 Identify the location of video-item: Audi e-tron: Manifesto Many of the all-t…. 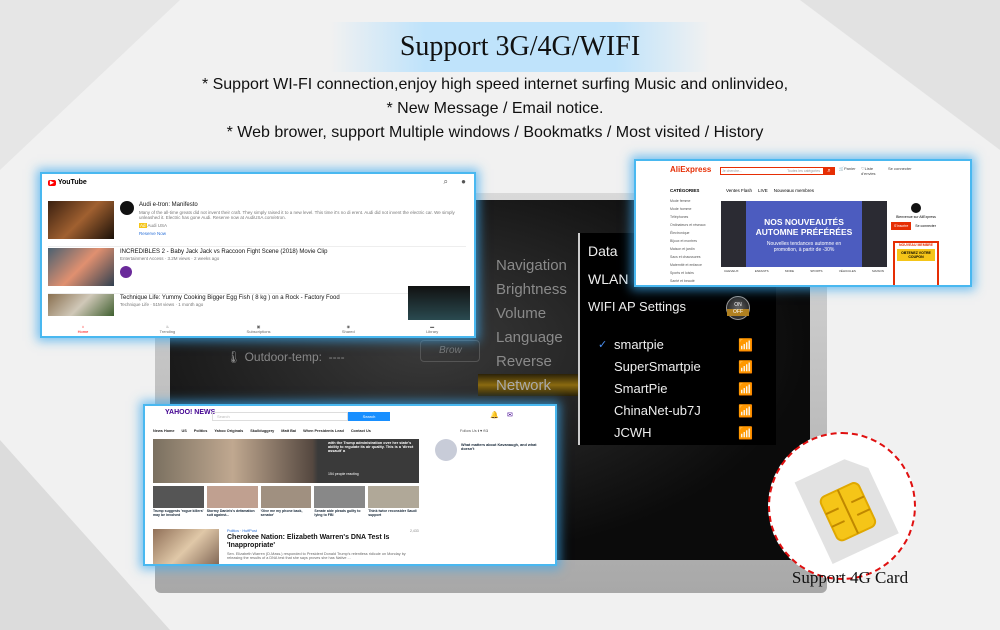
(257, 224).